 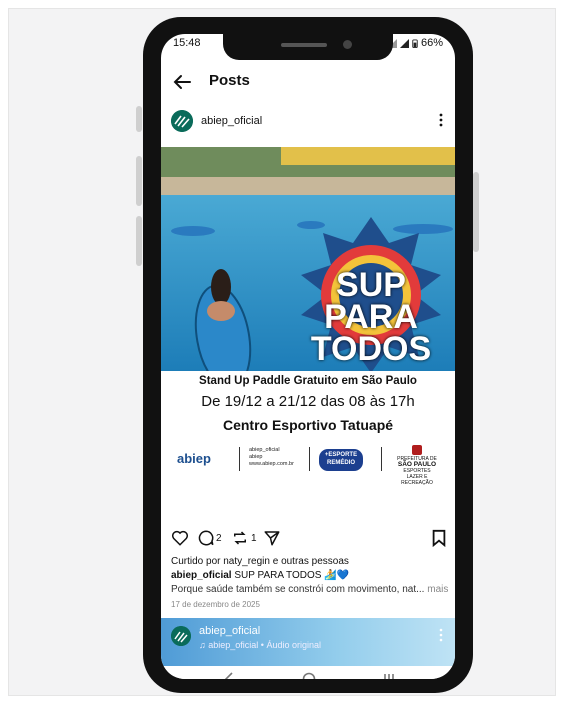 What do you see at coordinates (229, 80) in the screenshot?
I see `page-title: Posts` at bounding box center [229, 80].